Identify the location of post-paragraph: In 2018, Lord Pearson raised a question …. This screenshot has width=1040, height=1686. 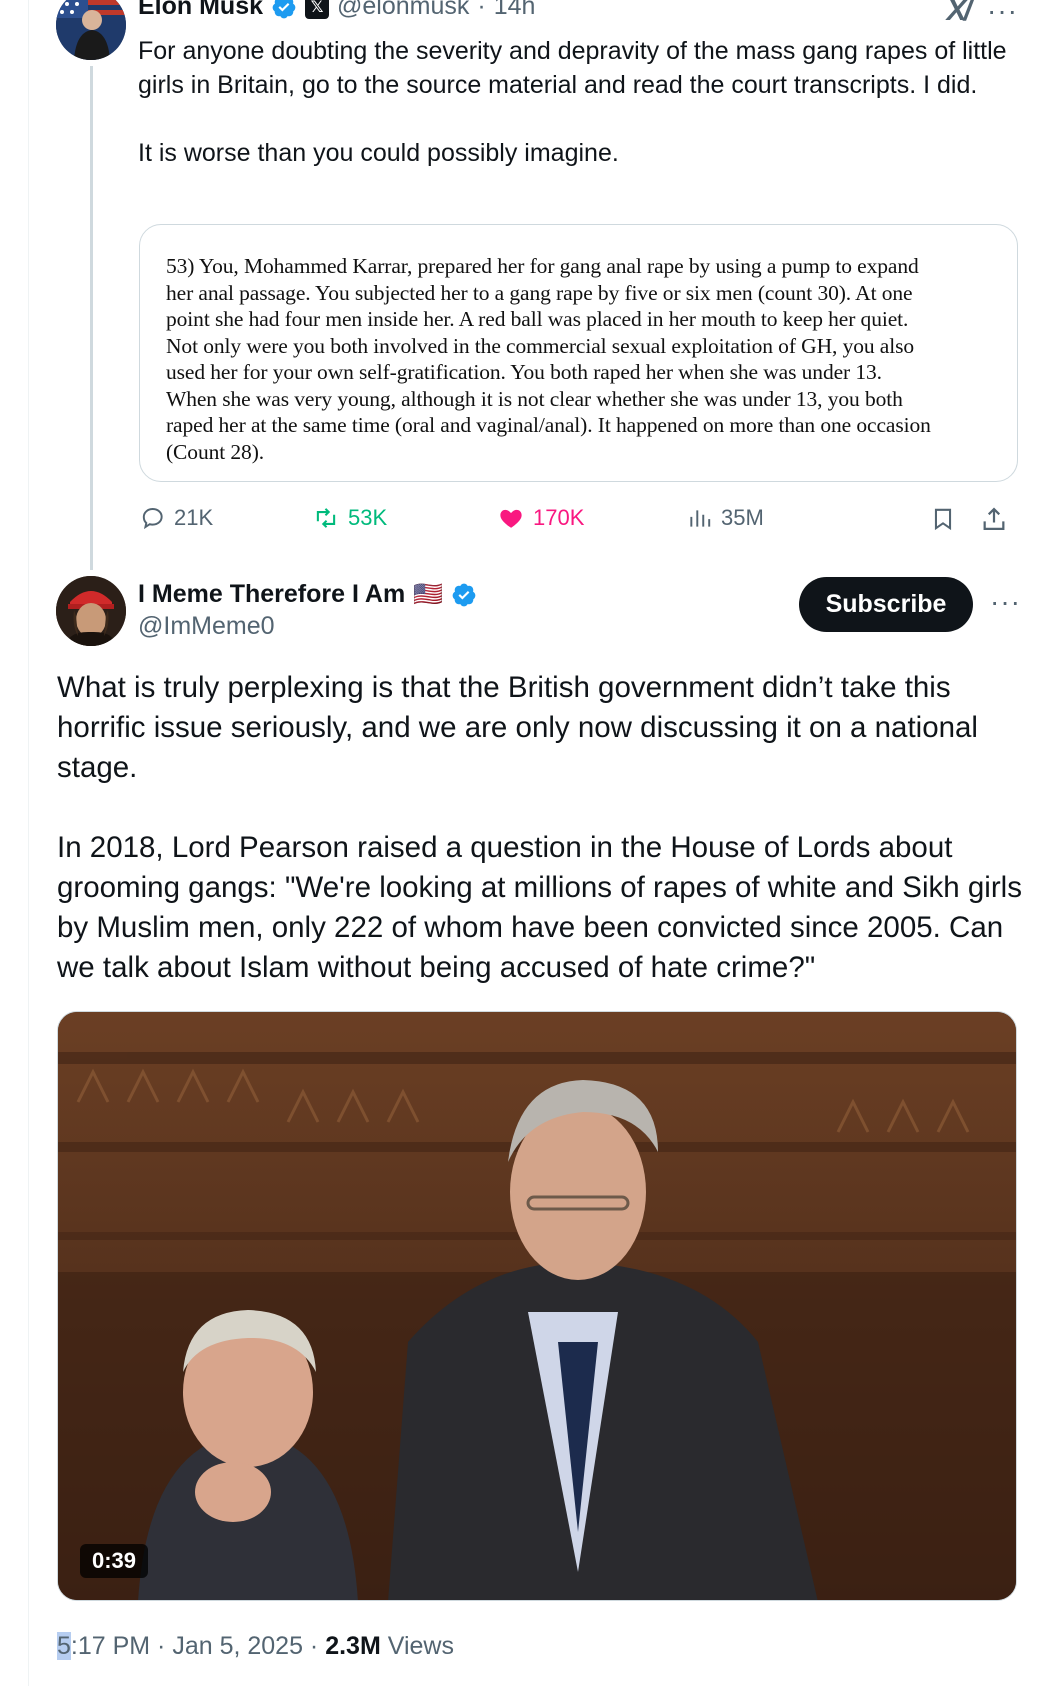
(539, 907).